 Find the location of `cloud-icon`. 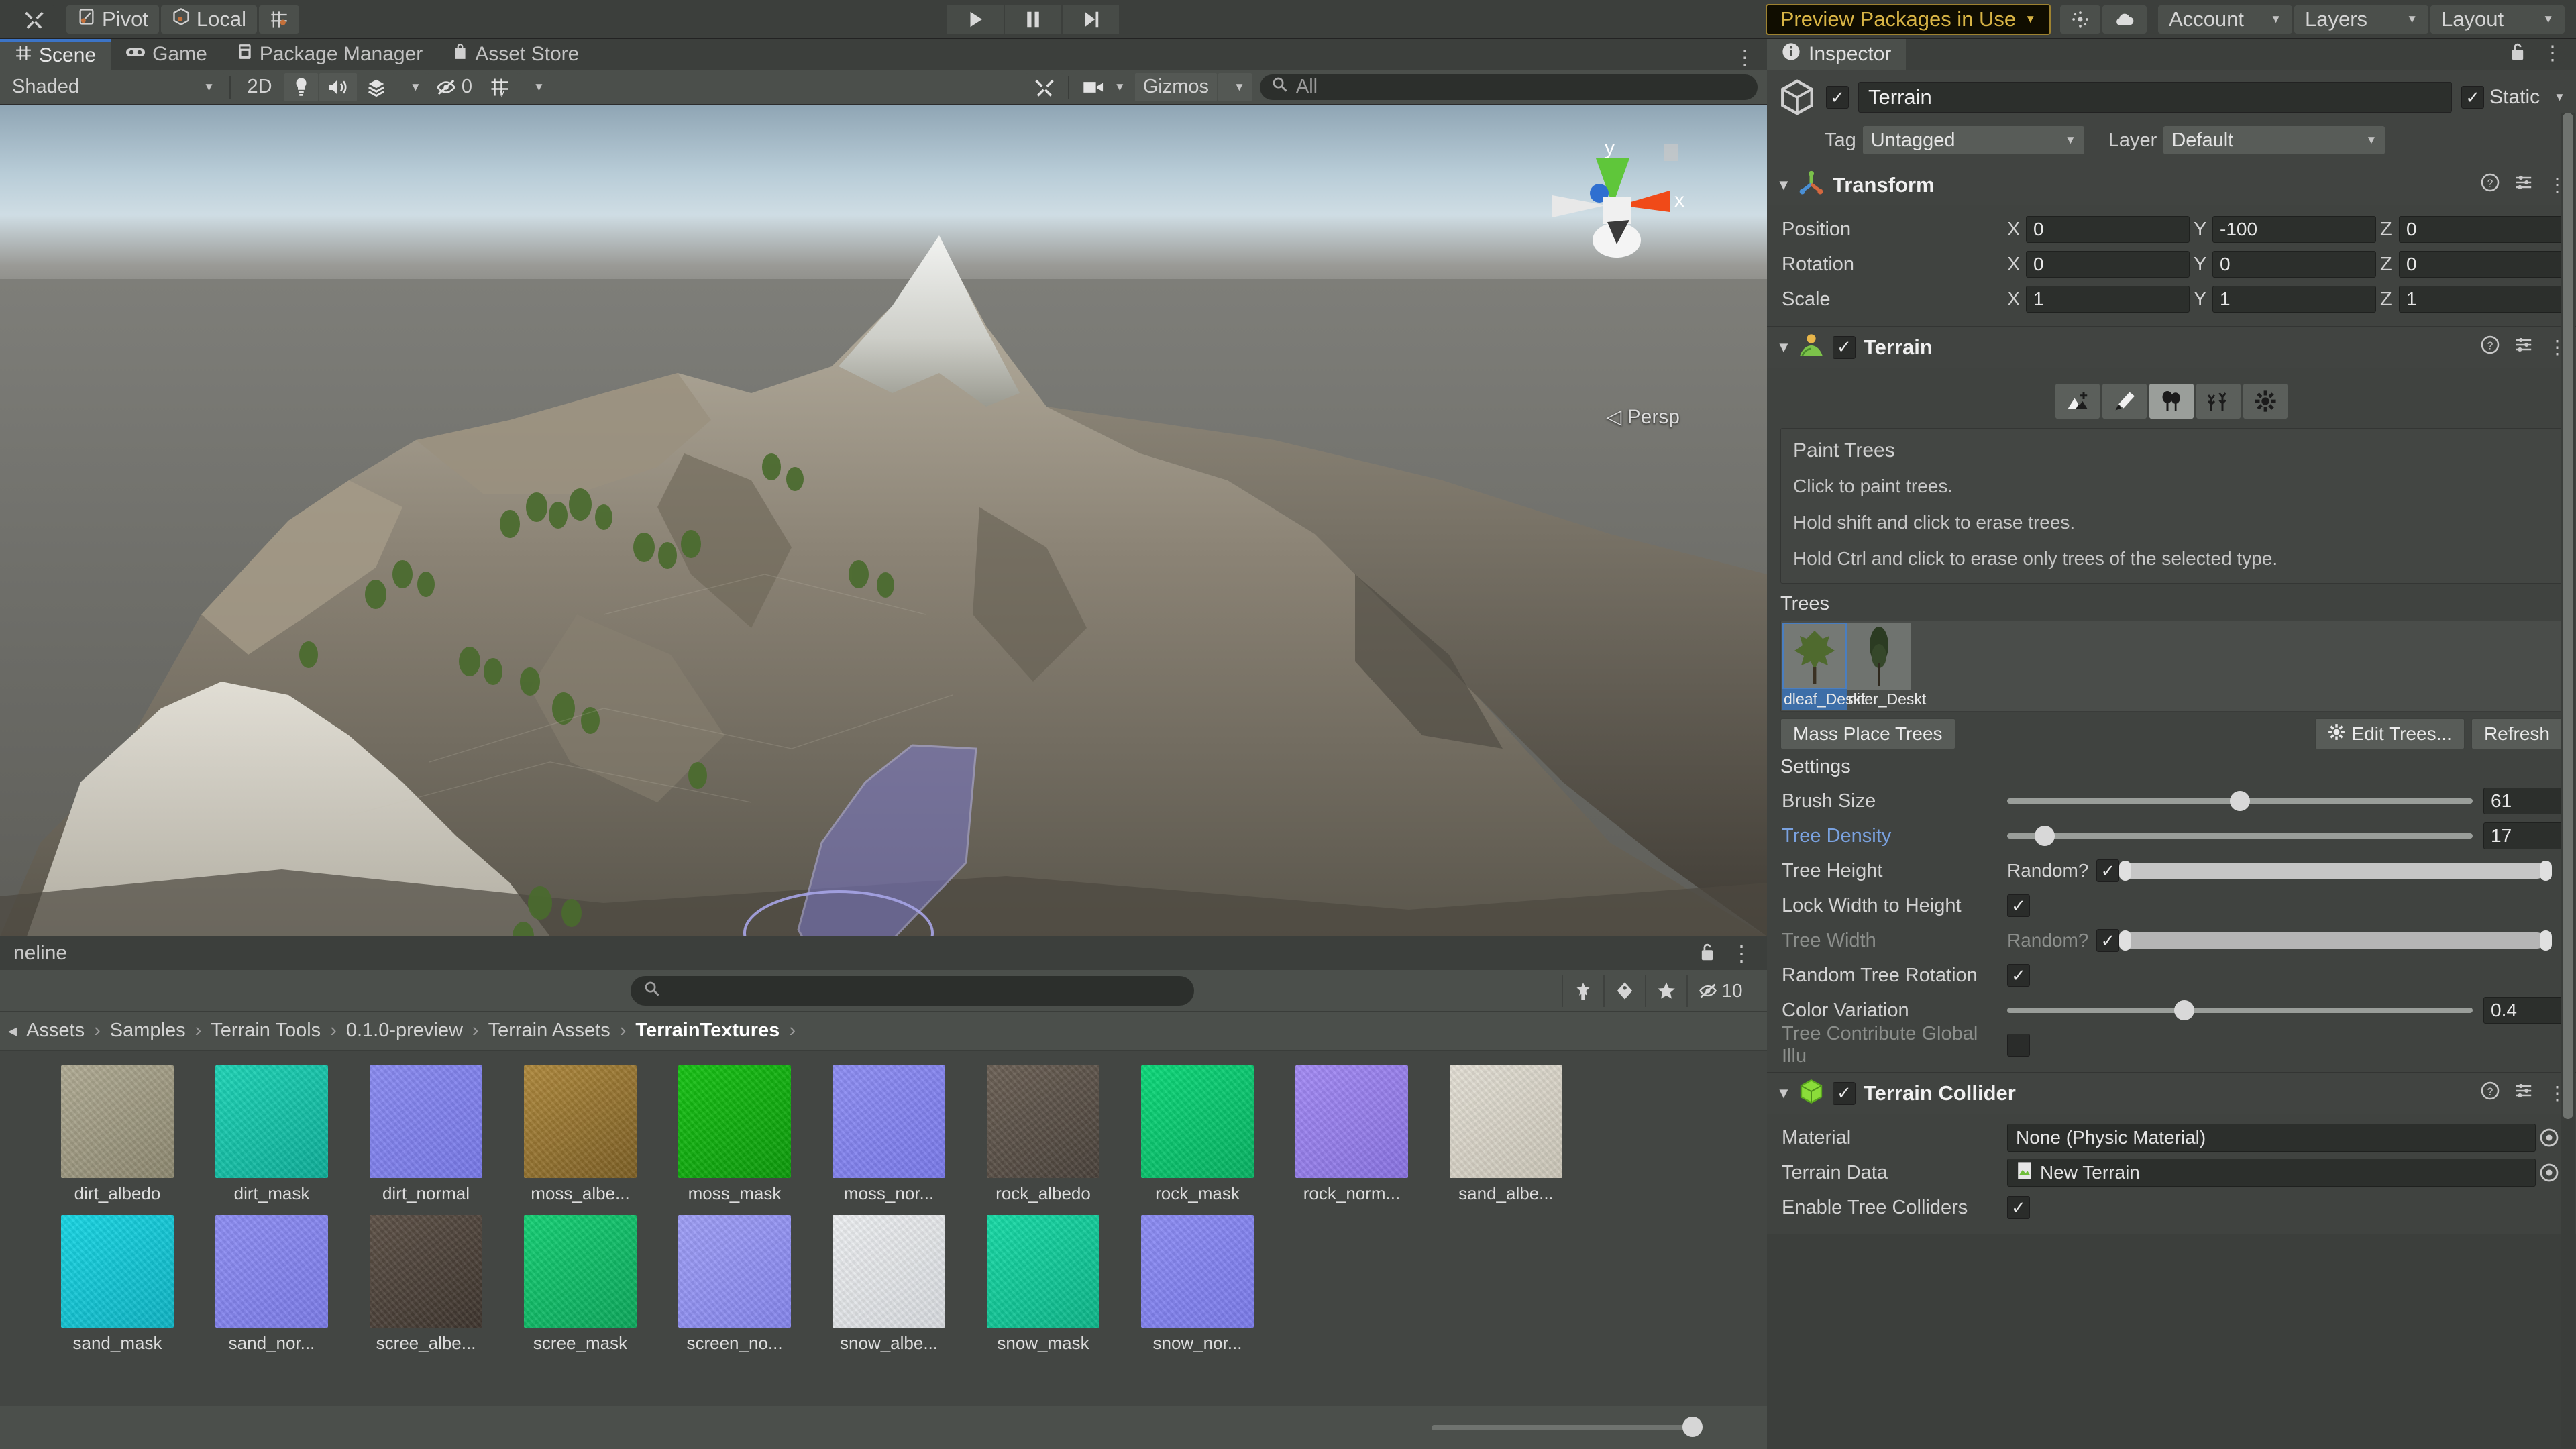

cloud-icon is located at coordinates (2124, 19).